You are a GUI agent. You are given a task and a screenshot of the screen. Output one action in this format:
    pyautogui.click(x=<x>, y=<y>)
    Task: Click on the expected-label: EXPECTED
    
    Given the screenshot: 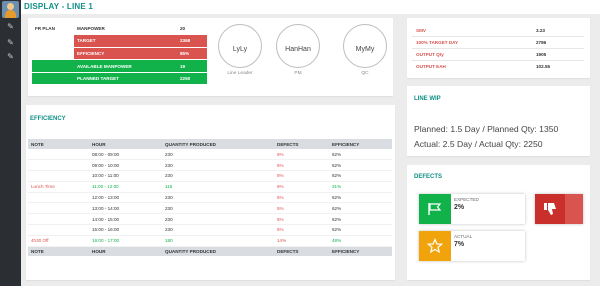 What is the action you would take?
    pyautogui.click(x=466, y=199)
    